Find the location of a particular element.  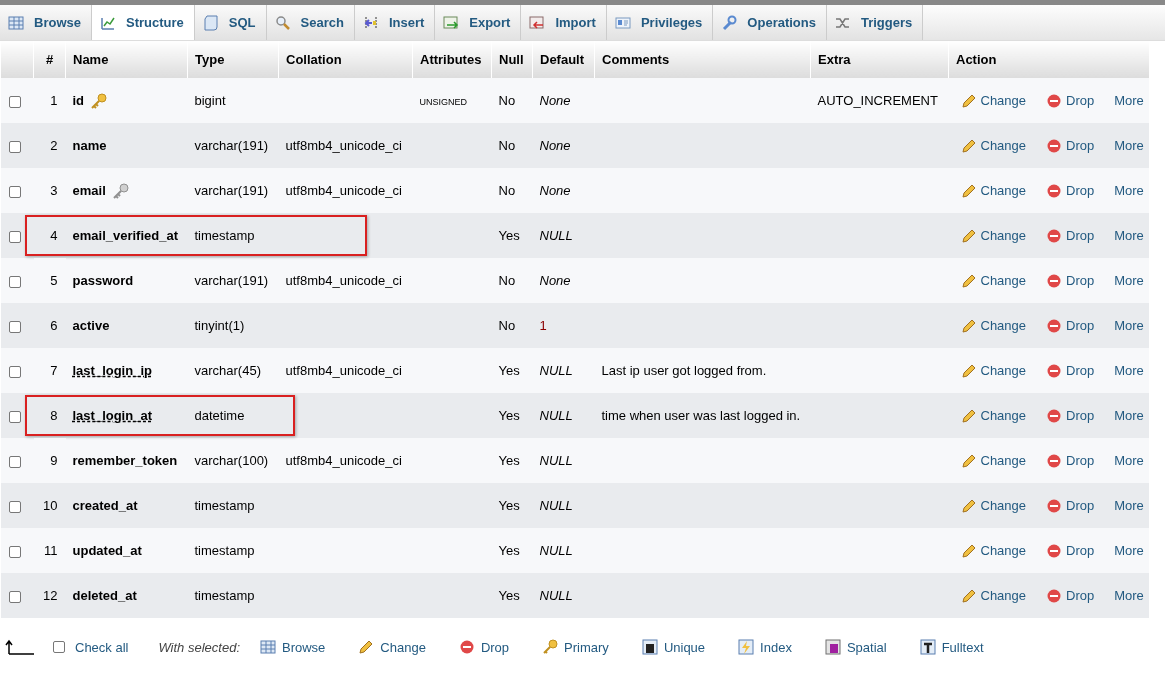

table-cell: Yes is located at coordinates (509, 415).